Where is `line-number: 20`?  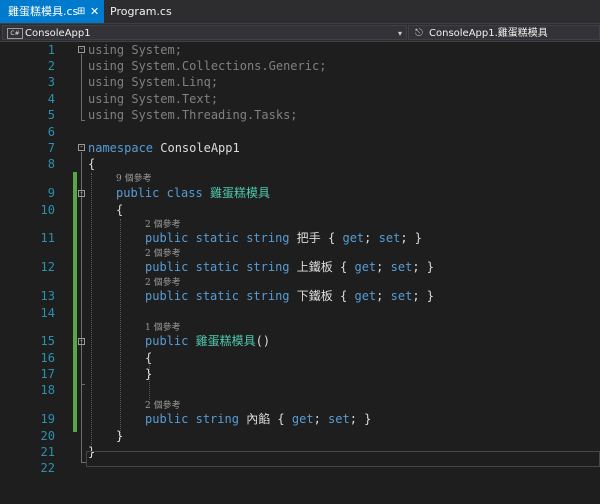 line-number: 20 is located at coordinates (47, 436).